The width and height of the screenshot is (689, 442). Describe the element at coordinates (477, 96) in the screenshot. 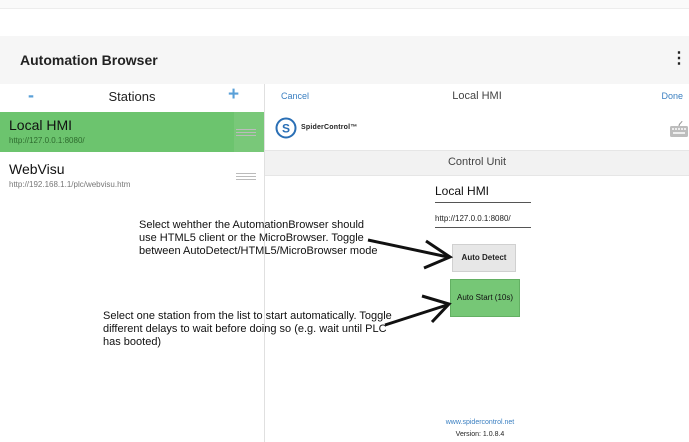

I see `detail-title: Local HMI` at that location.